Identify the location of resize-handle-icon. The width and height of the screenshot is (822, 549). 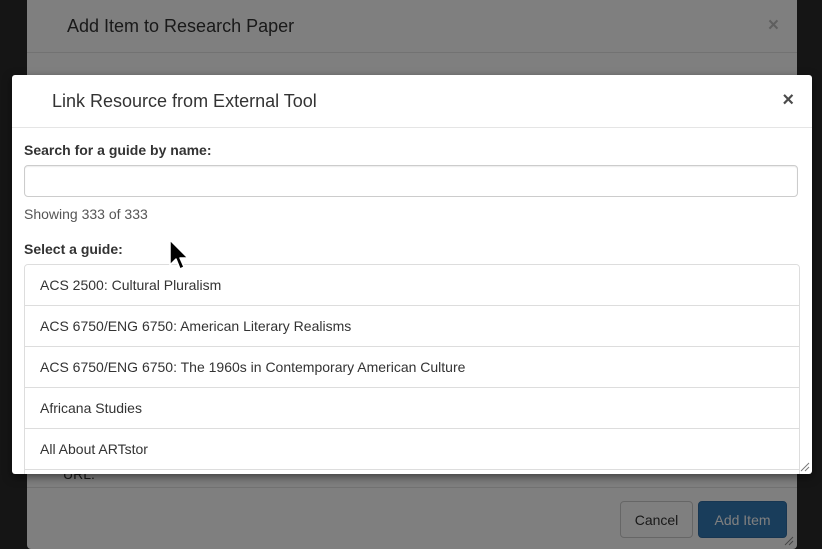
(805, 467).